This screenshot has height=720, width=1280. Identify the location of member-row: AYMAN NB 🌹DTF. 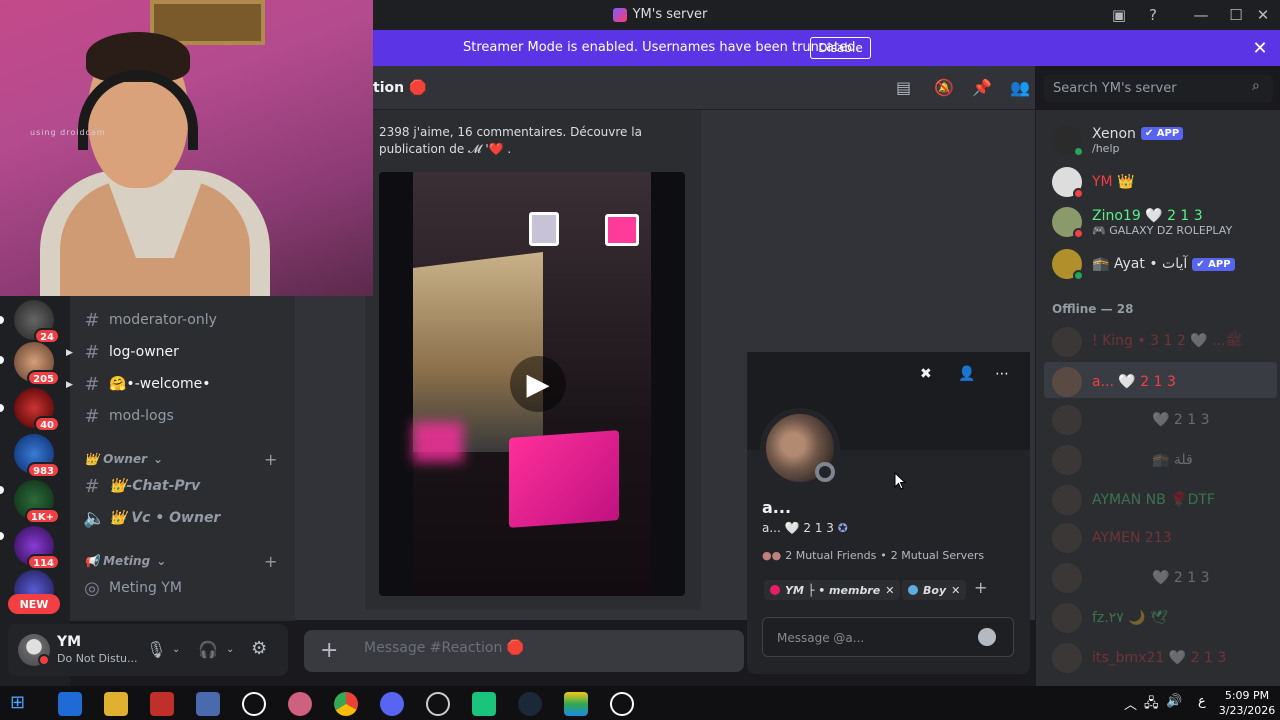
(1133, 500).